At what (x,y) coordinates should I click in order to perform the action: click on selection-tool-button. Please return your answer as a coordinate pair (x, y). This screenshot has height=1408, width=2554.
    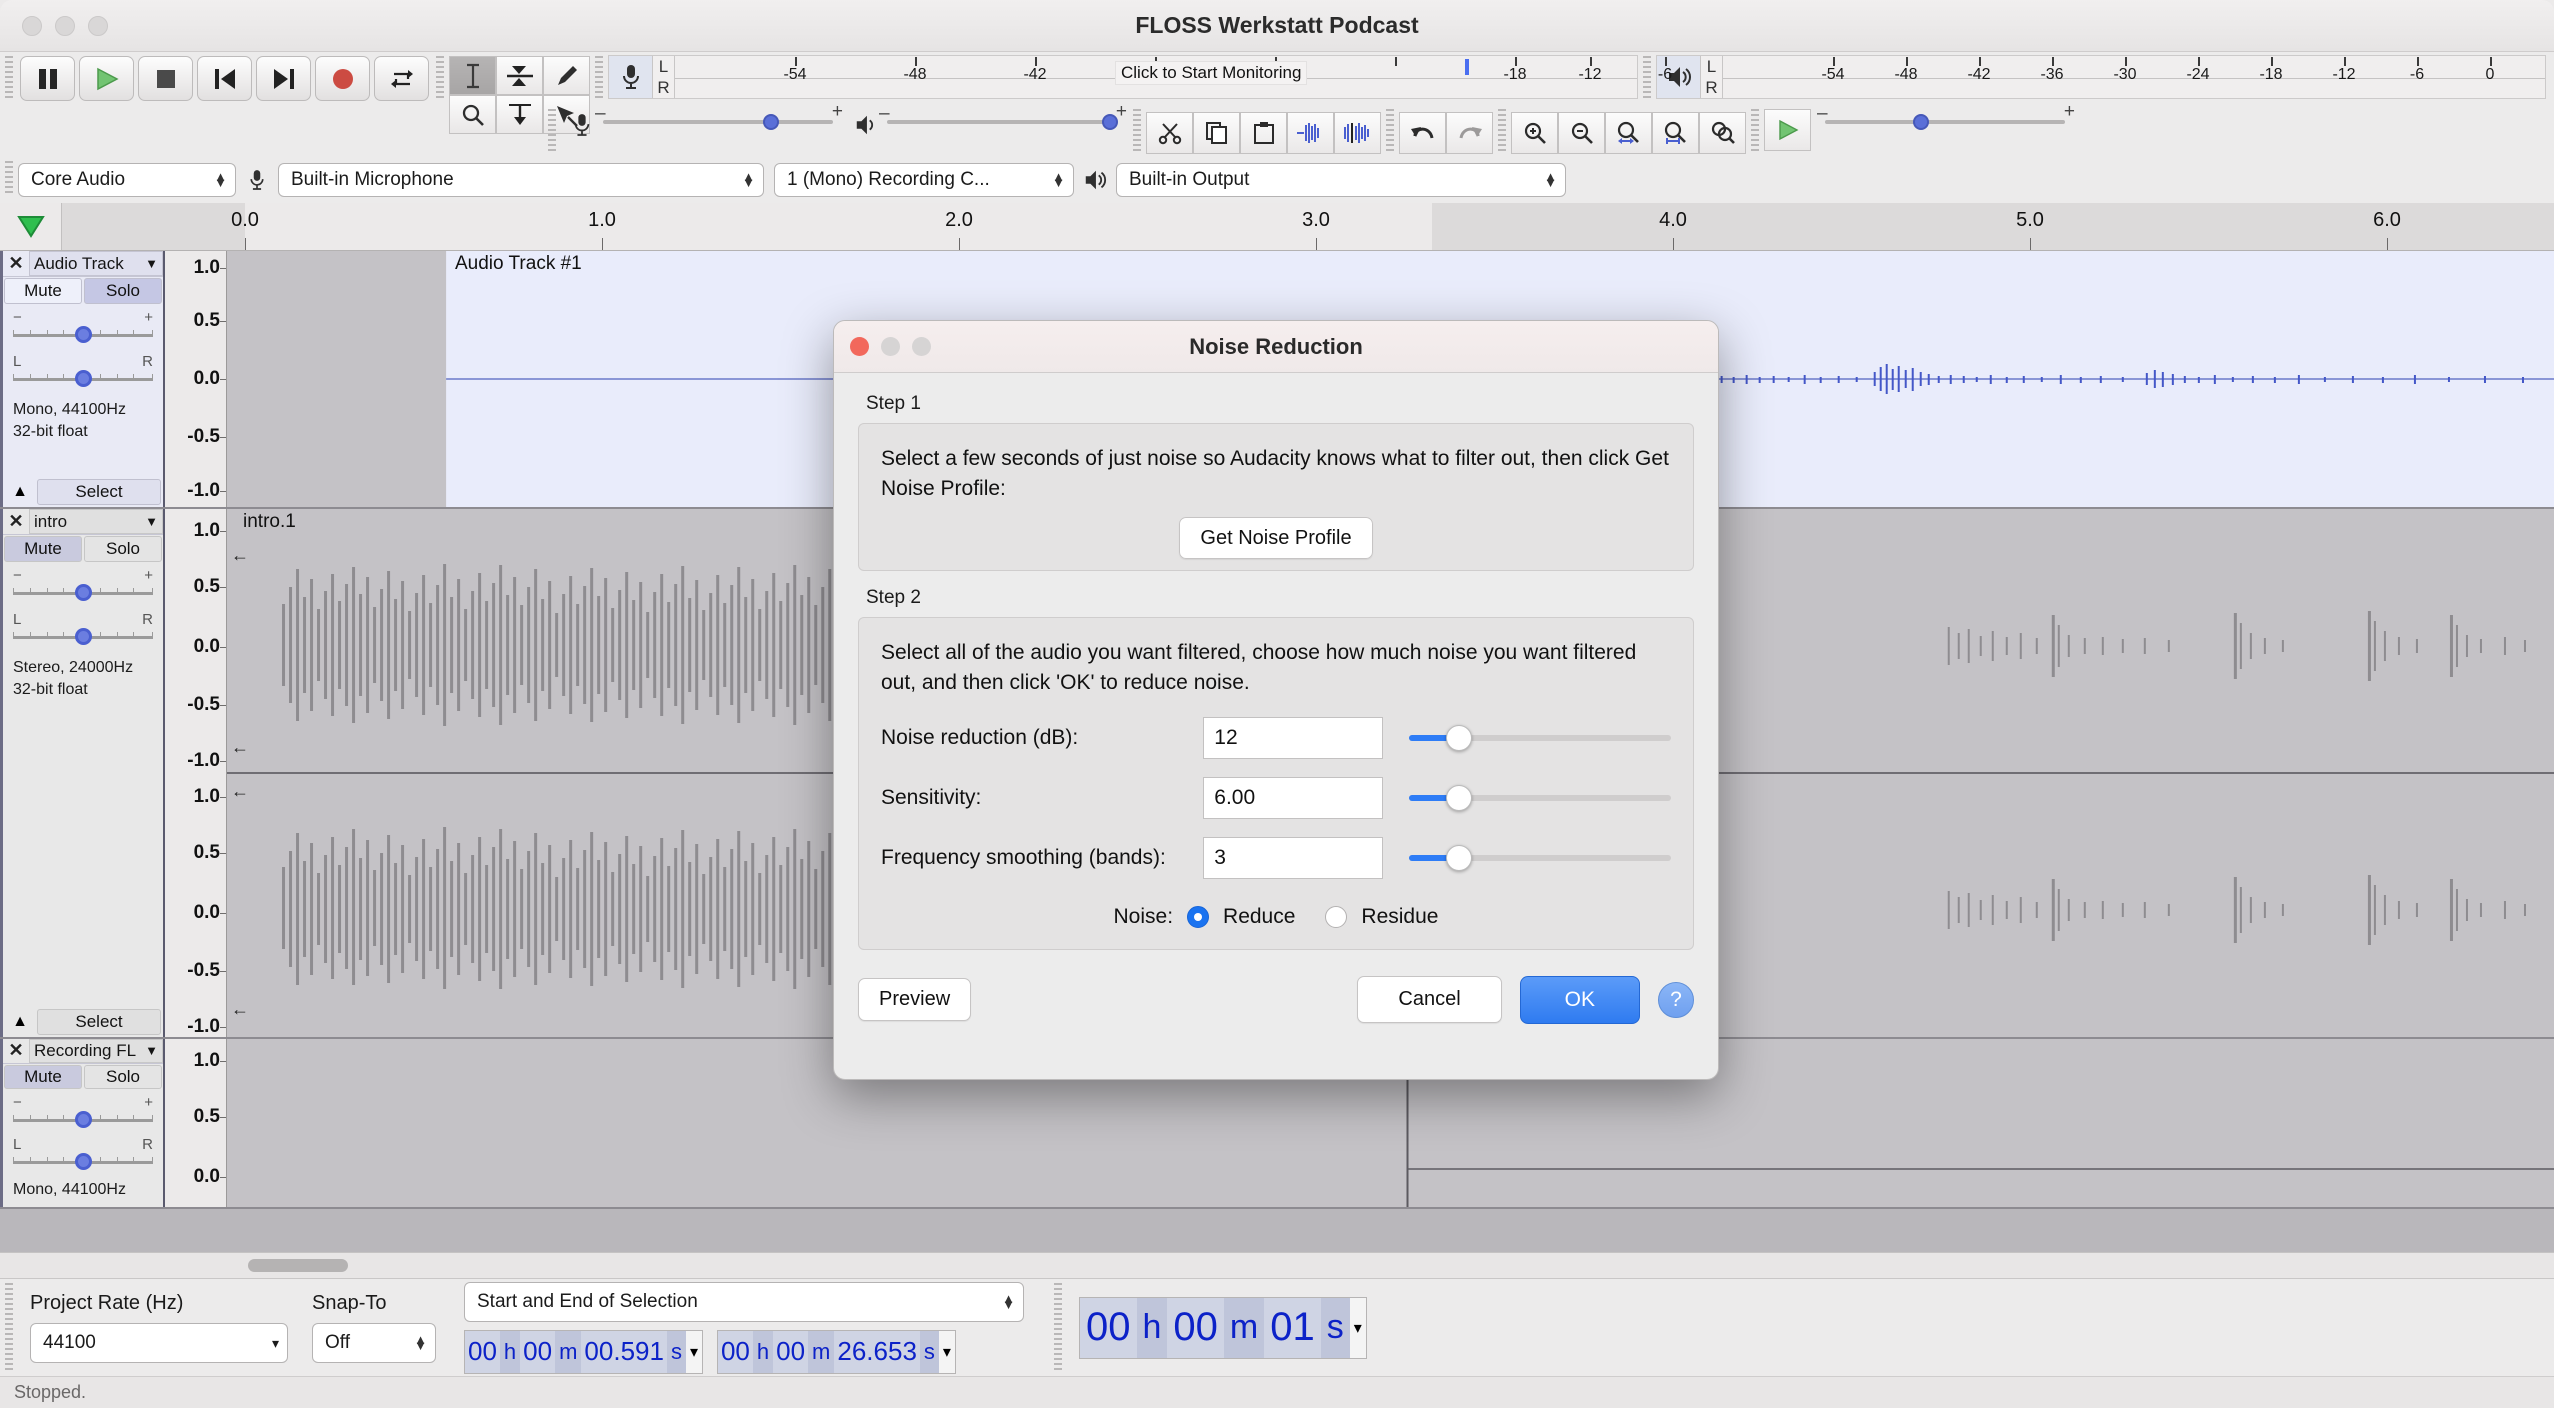
    Looking at the image, I should click on (472, 75).